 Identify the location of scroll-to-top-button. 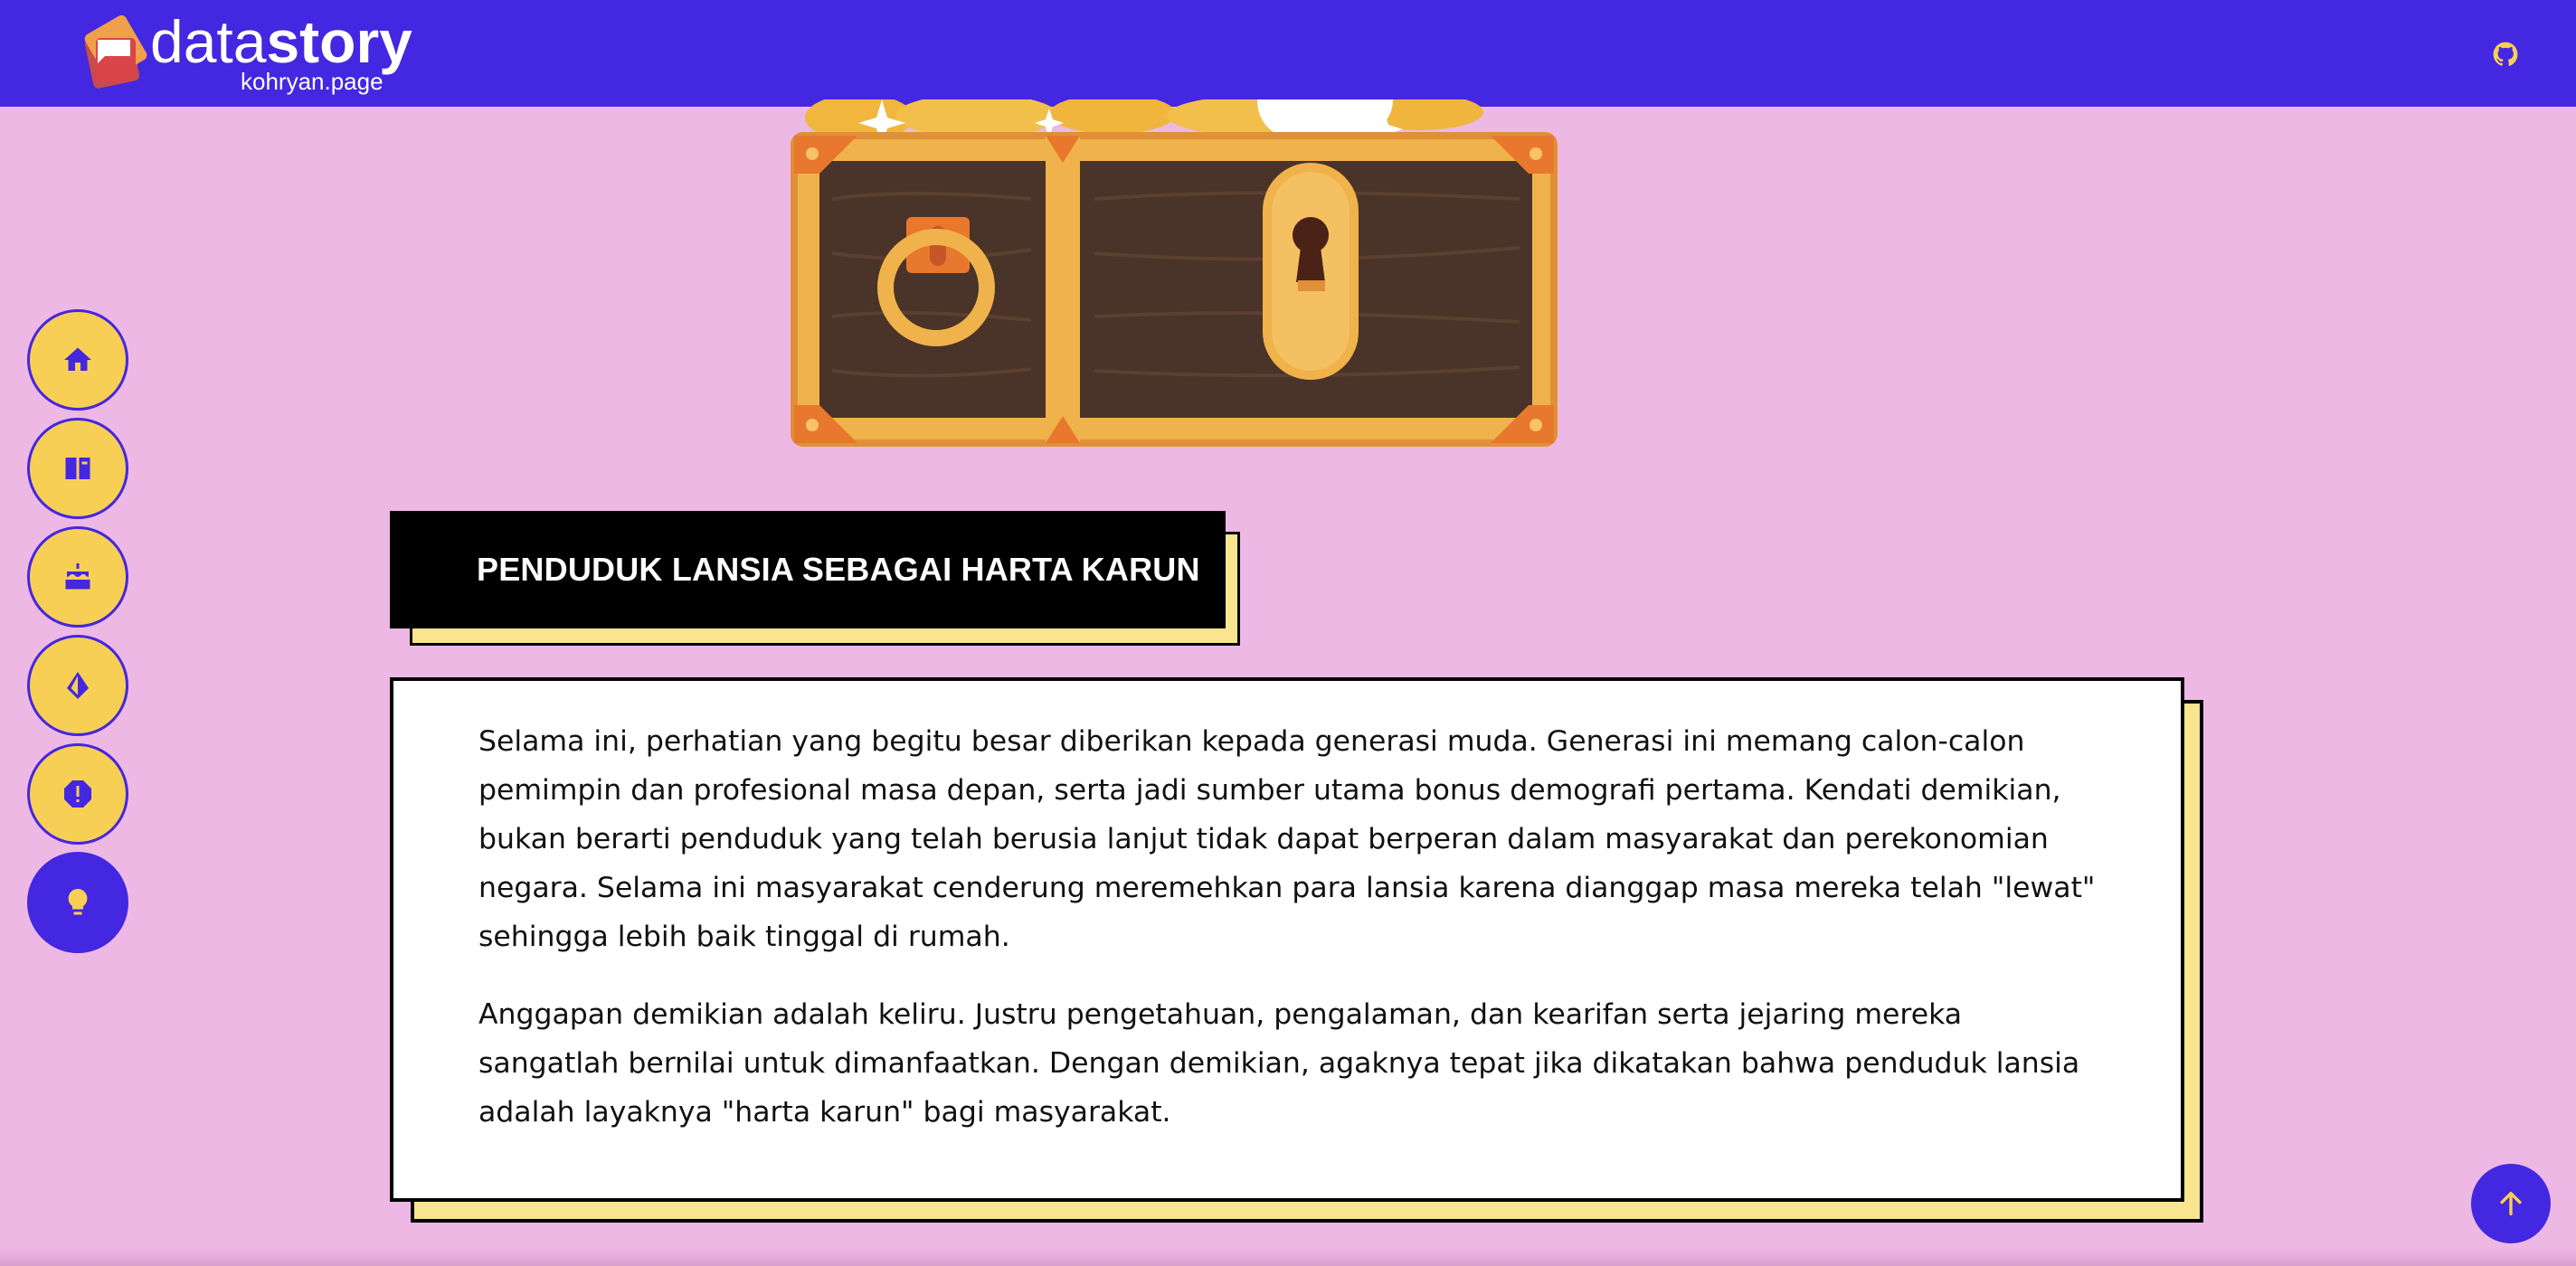
(2511, 1203).